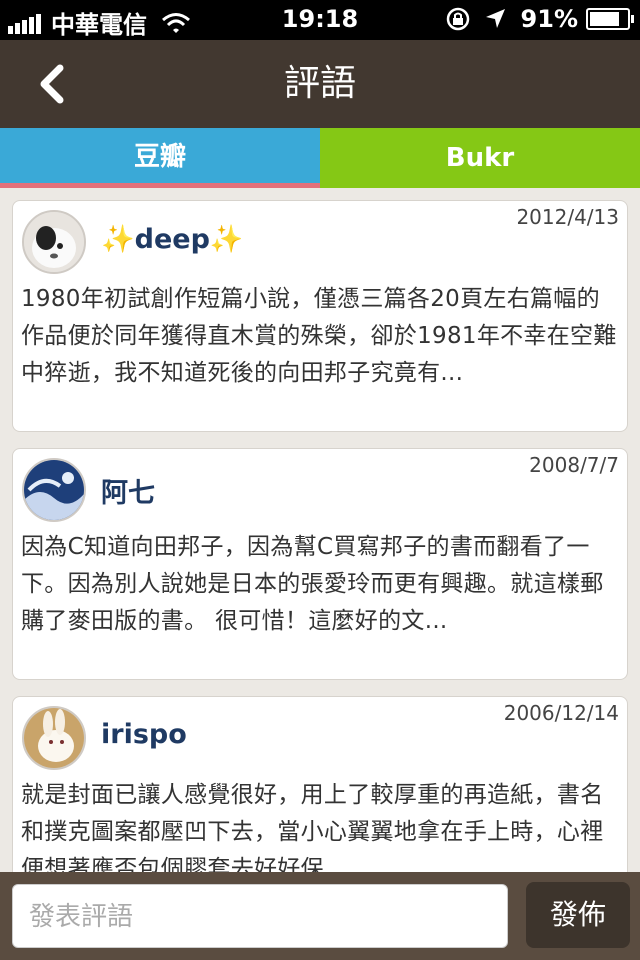 The width and height of the screenshot is (640, 960). What do you see at coordinates (160, 158) in the screenshot?
I see `tab-douban: 豆瓣` at bounding box center [160, 158].